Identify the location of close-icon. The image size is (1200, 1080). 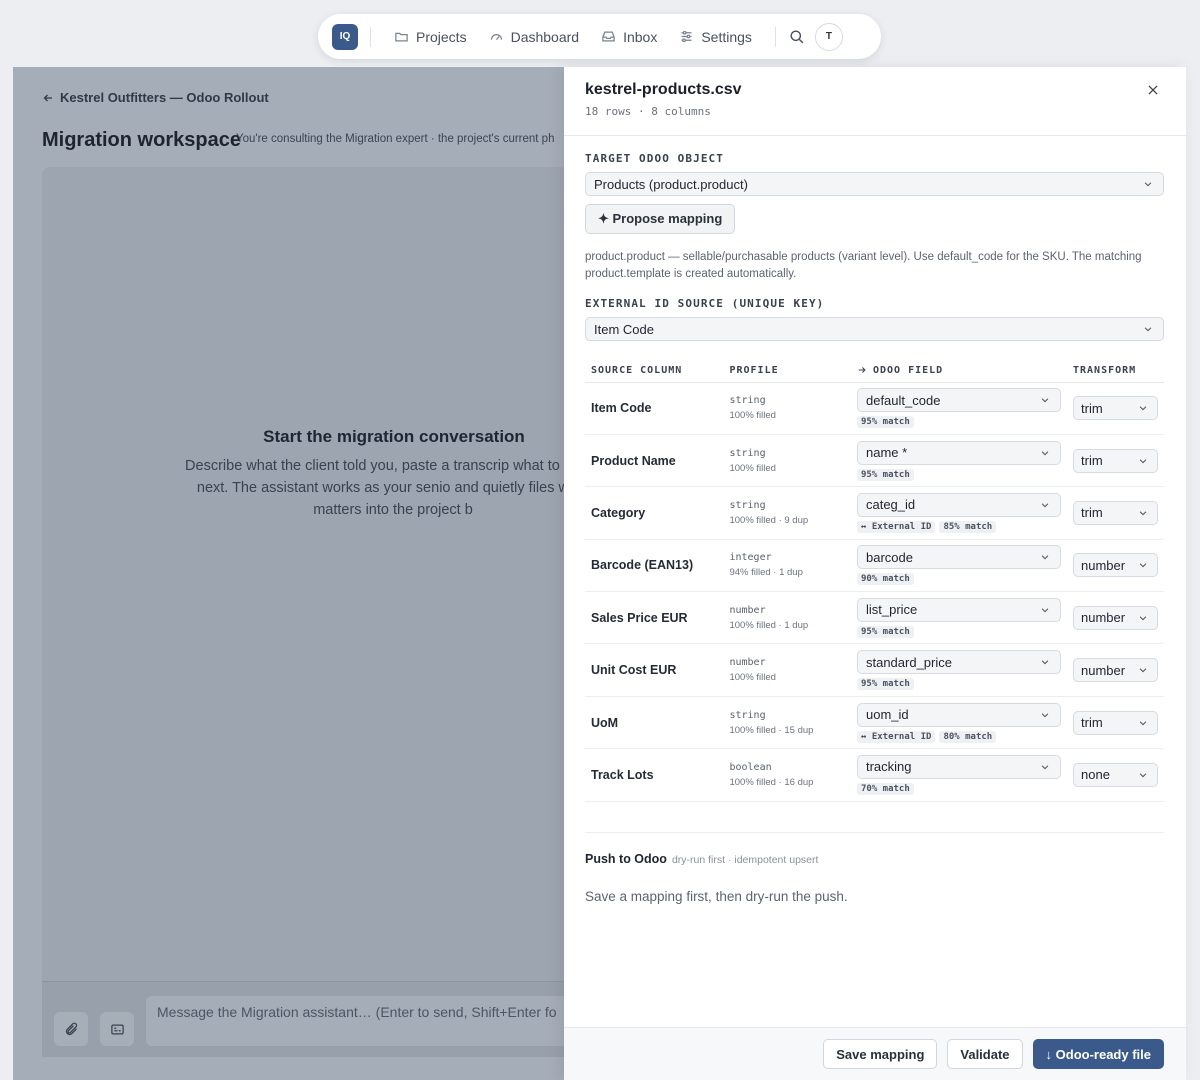
(1153, 90).